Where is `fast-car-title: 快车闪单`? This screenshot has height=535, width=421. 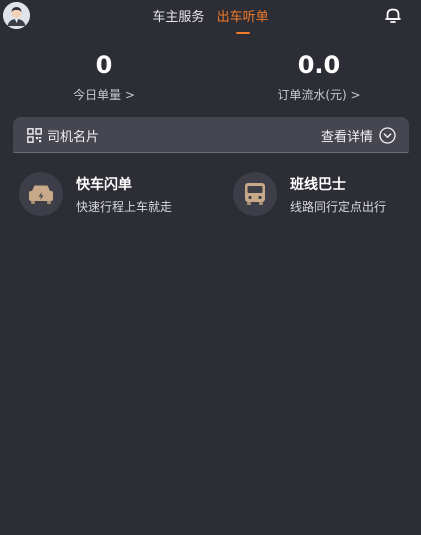
fast-car-title: 快车闪单 is located at coordinates (104, 185).